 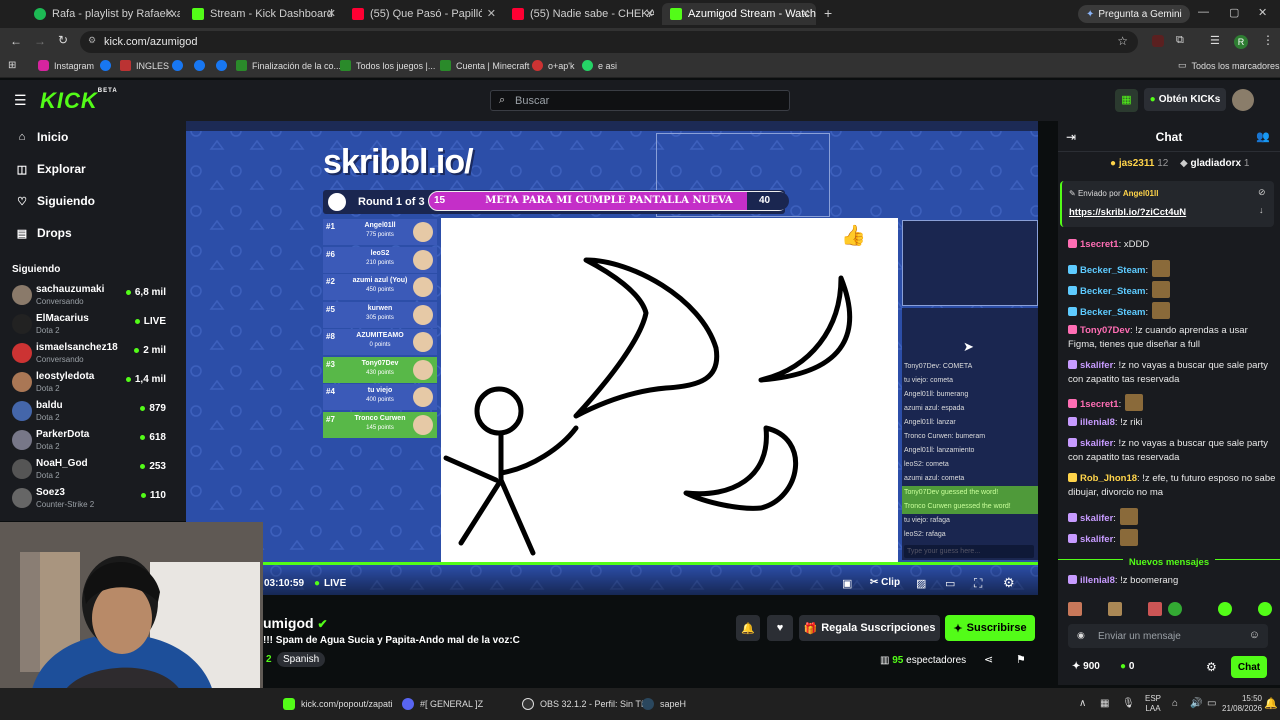 What do you see at coordinates (853, 235) in the screenshot?
I see `thumbs-up-icon: 👍` at bounding box center [853, 235].